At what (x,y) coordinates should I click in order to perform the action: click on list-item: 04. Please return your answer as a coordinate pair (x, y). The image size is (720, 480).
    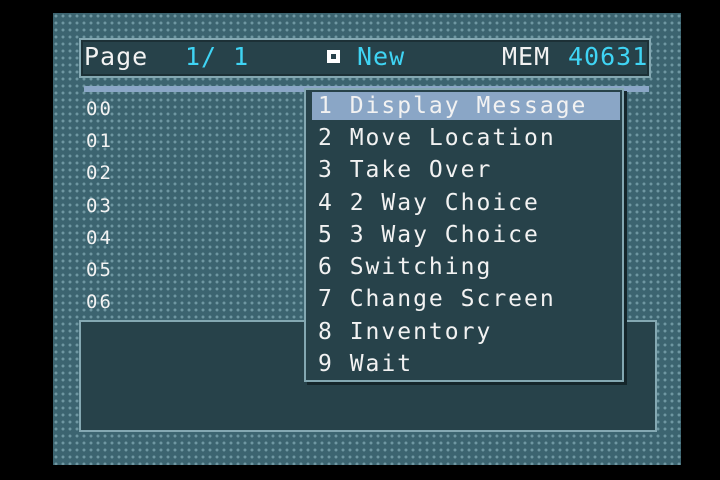
    Looking at the image, I should click on (99, 238).